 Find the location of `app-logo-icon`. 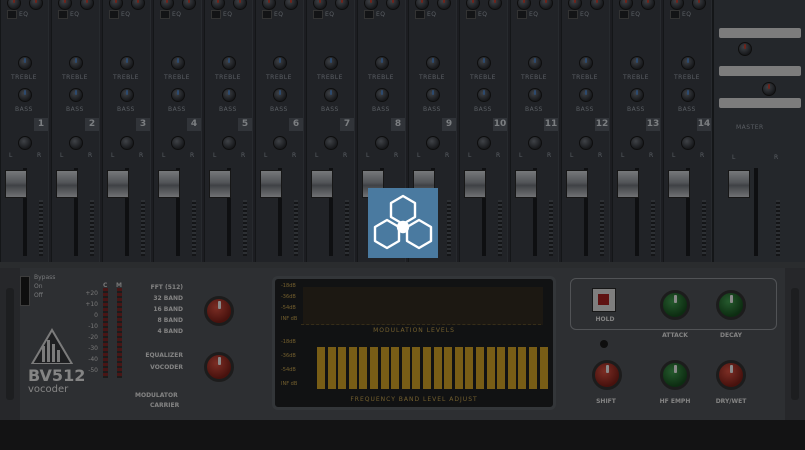

app-logo-icon is located at coordinates (403, 223).